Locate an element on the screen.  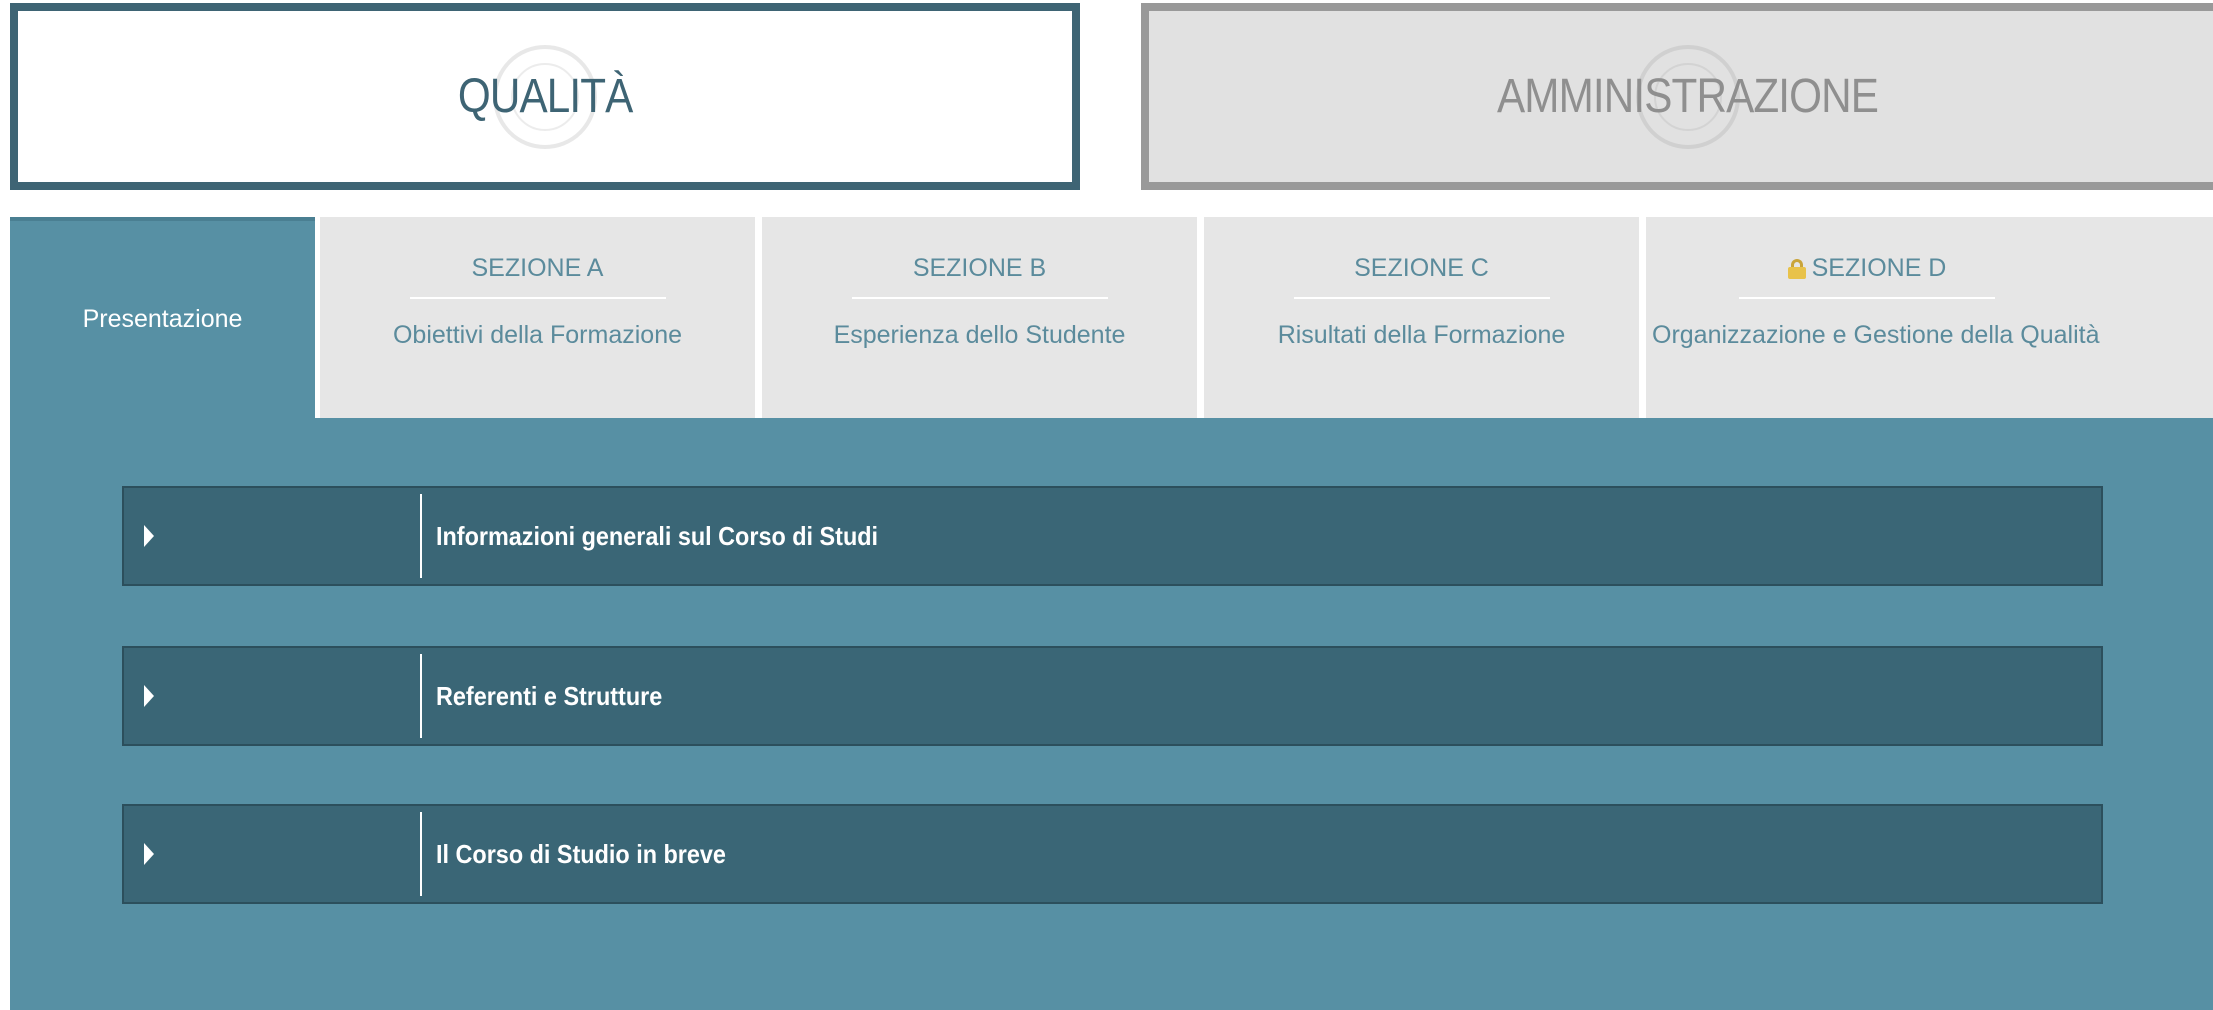
tab-heading: SEZIONE B is located at coordinates (979, 268).